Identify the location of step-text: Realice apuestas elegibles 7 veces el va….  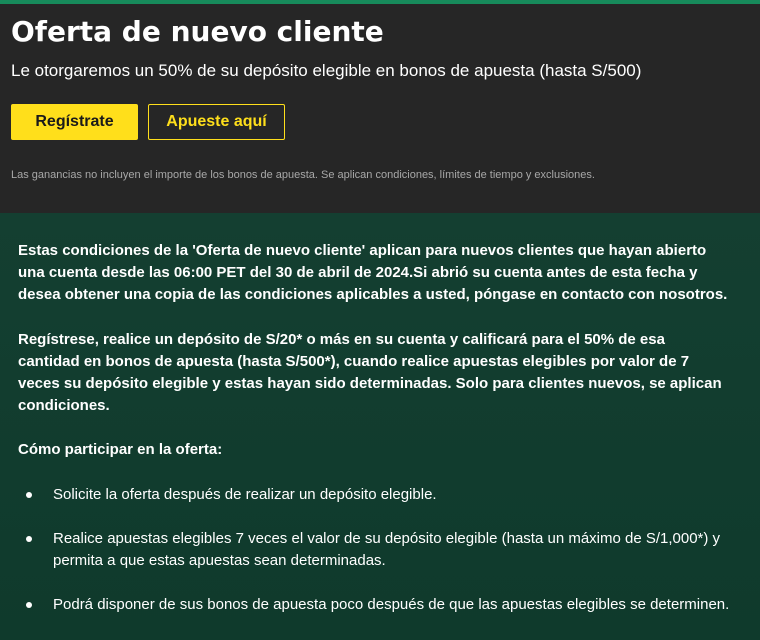
(387, 549).